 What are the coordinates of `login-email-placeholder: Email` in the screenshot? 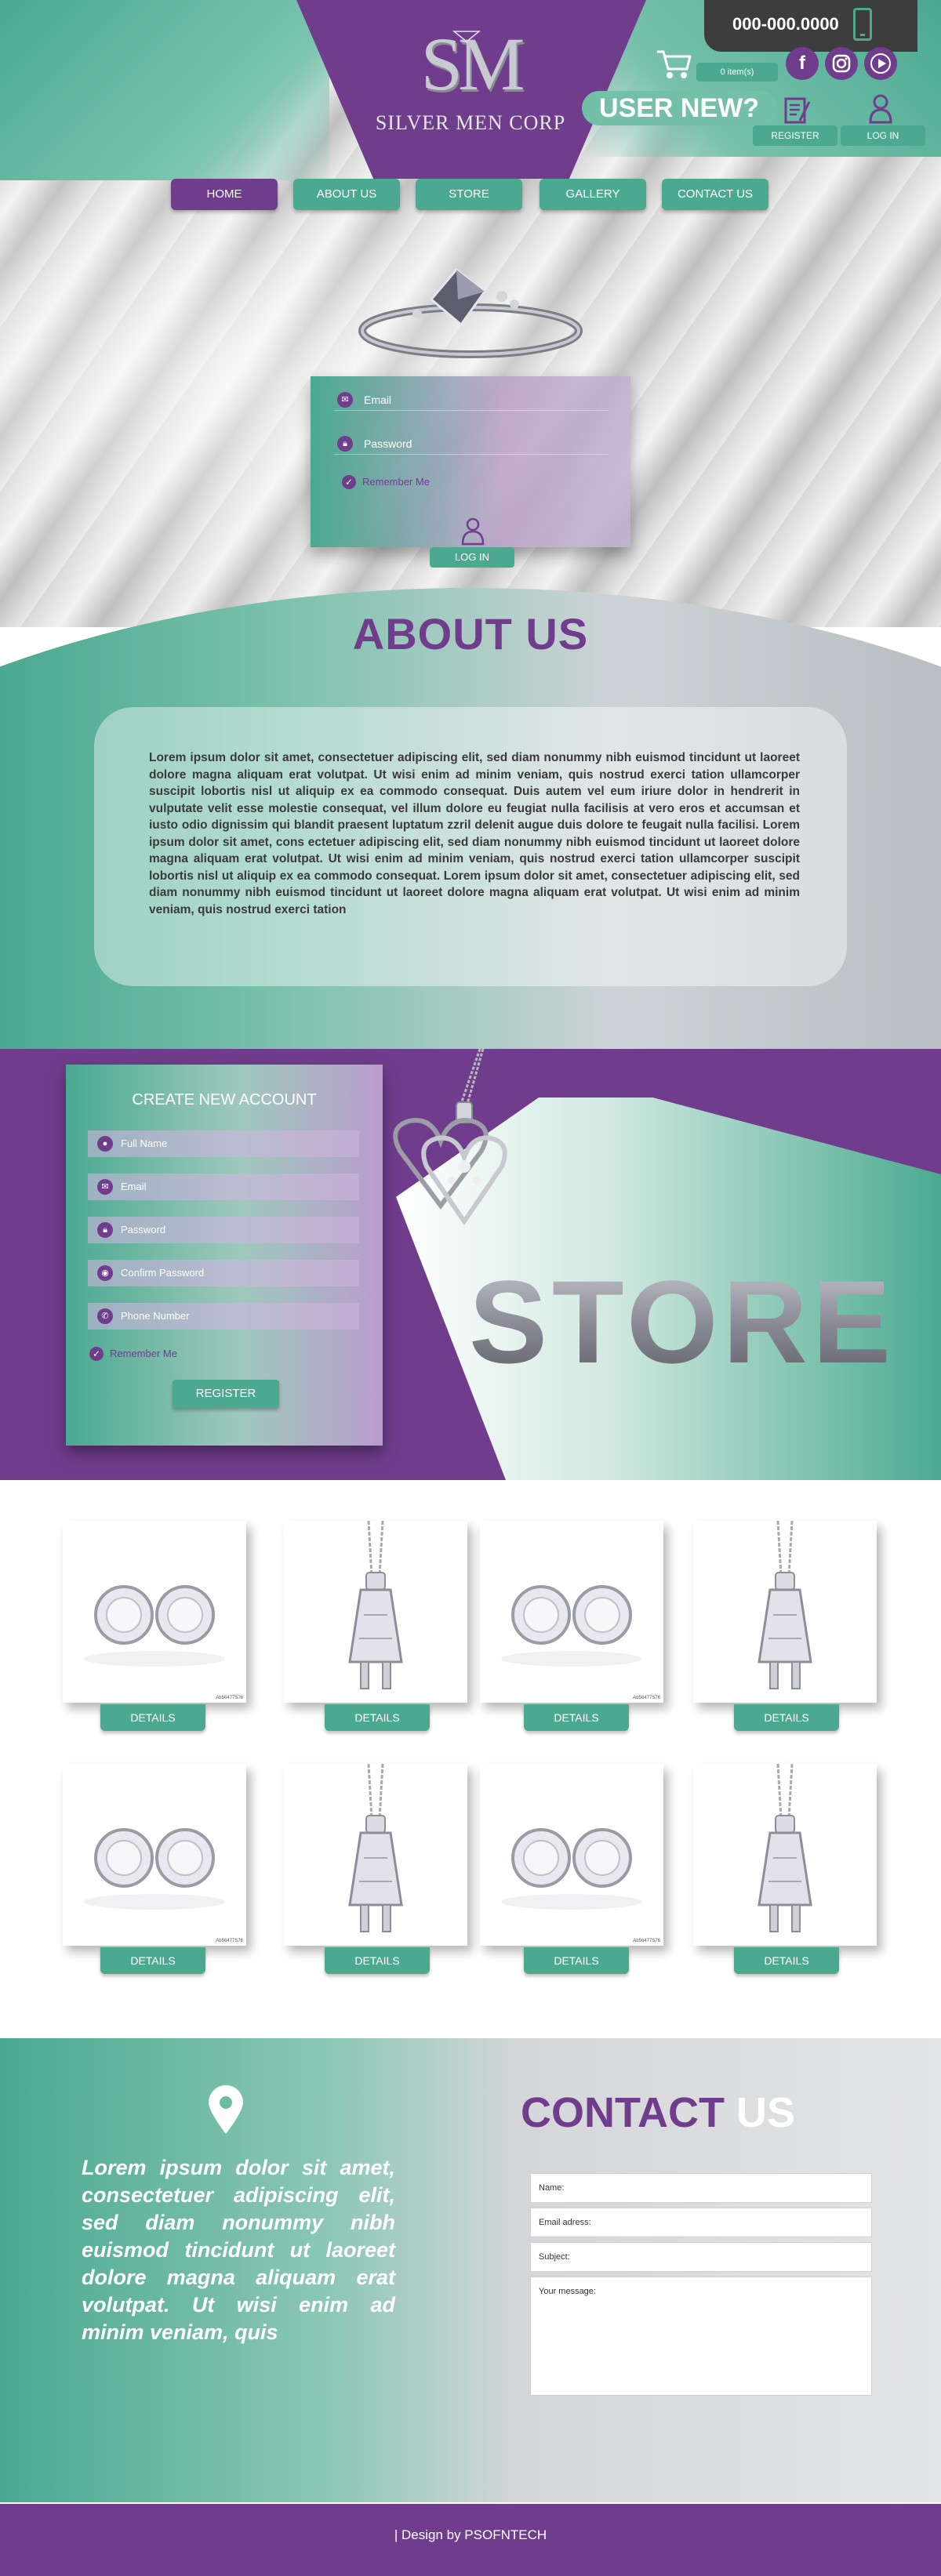 It's located at (378, 400).